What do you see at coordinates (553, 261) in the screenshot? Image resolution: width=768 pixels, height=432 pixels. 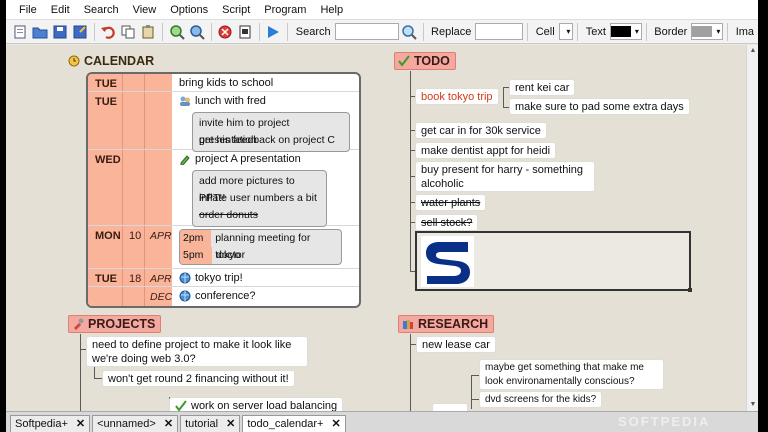 I see `image-node` at bounding box center [553, 261].